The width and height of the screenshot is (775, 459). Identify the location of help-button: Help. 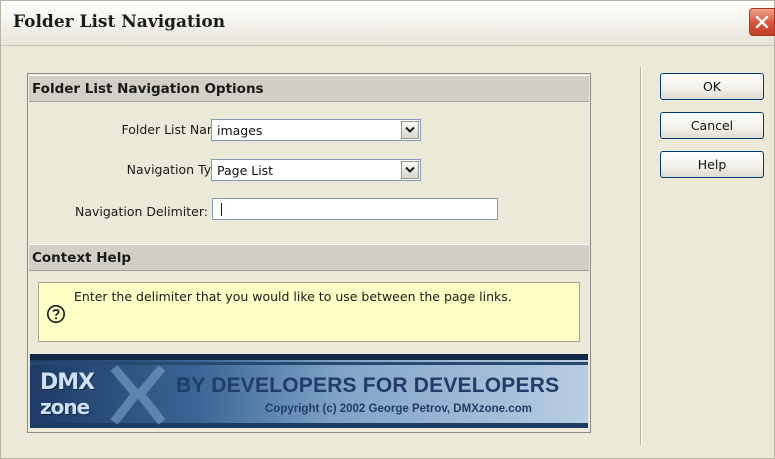
(712, 164).